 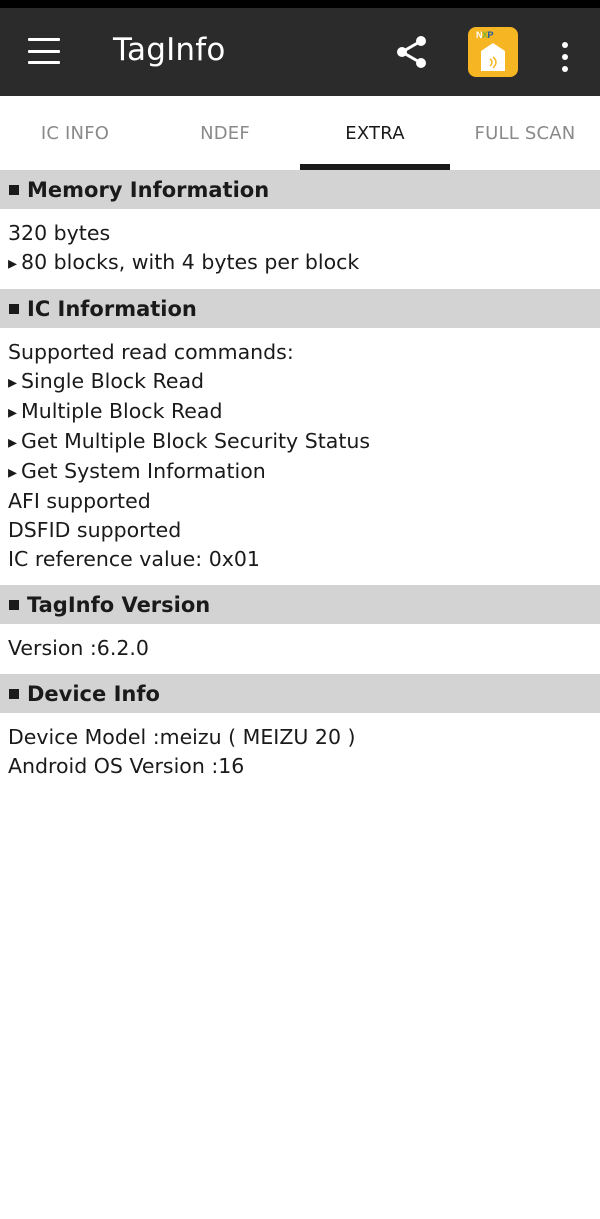 What do you see at coordinates (169, 50) in the screenshot?
I see `app-title: TagInfo` at bounding box center [169, 50].